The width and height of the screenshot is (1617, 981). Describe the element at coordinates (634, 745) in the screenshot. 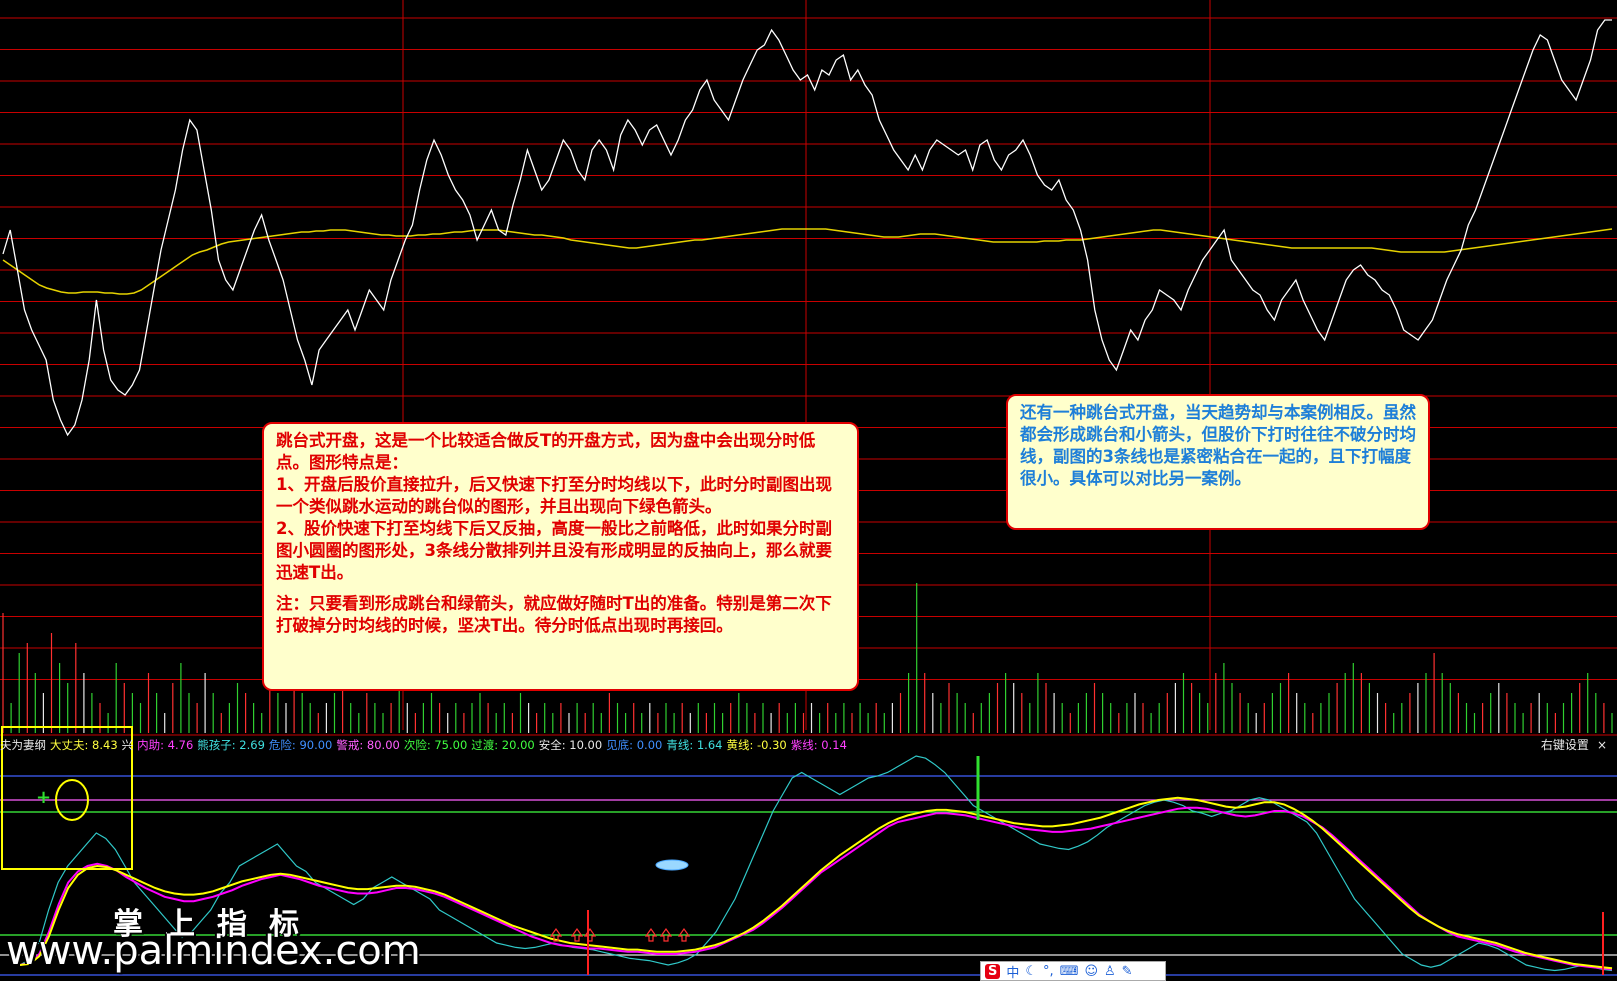

I see `indicator-item: 见底: 0.00` at that location.